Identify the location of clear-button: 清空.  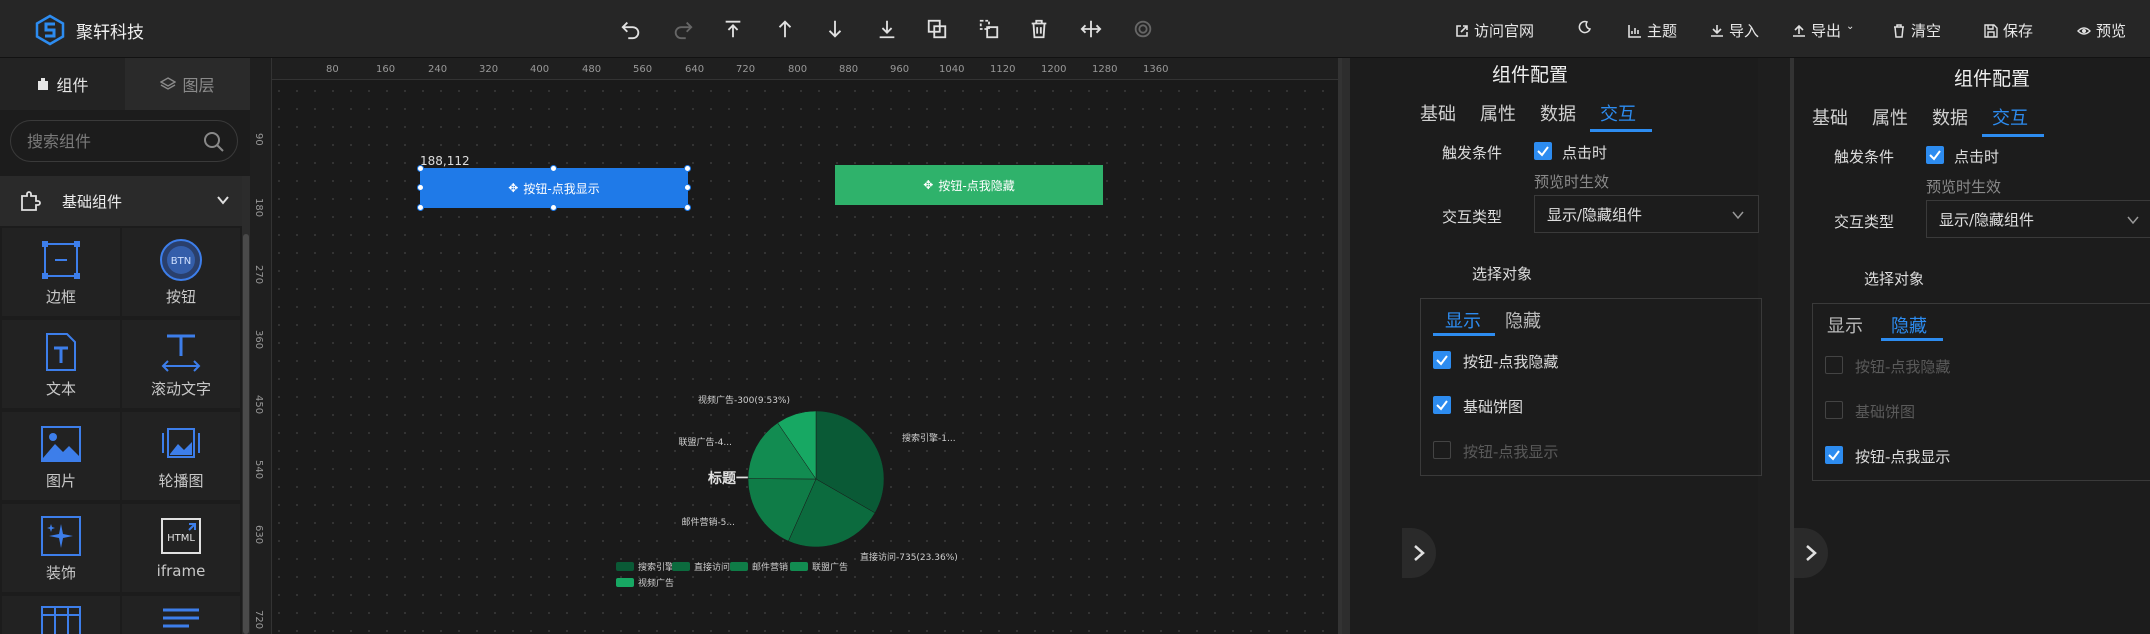
(1916, 30).